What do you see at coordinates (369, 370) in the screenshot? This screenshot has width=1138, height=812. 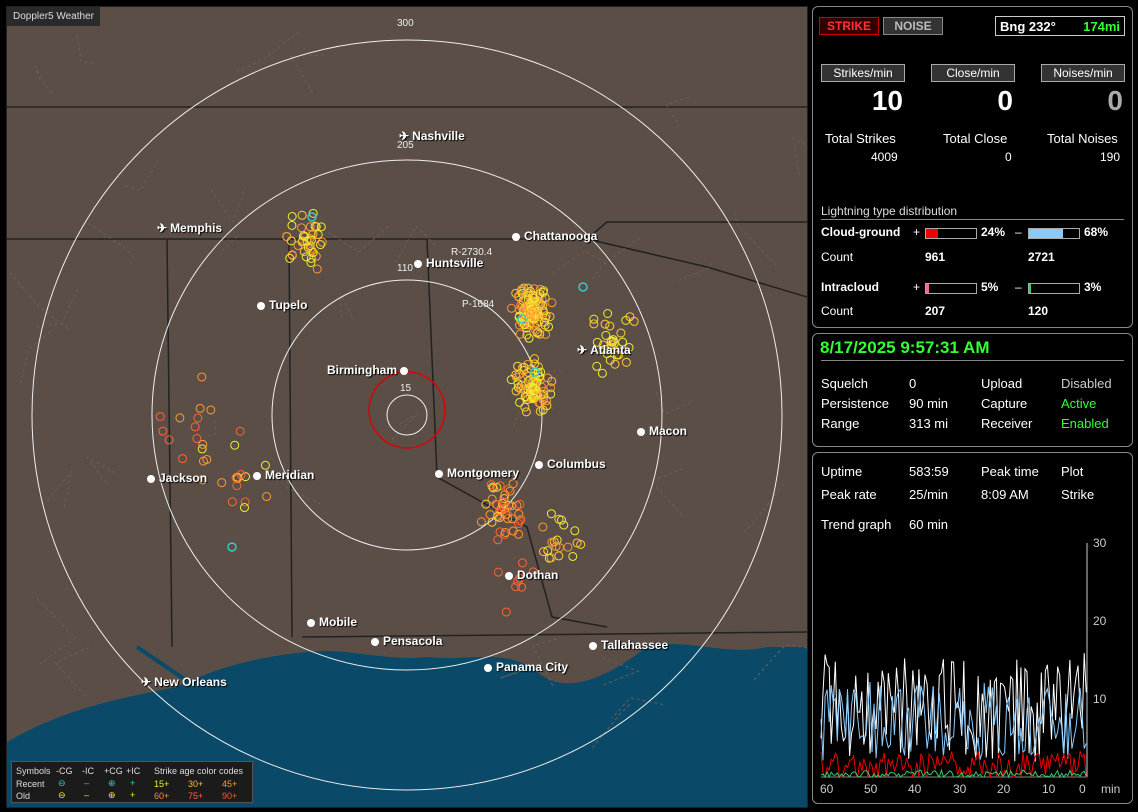 I see `city-birmingham: Birmingham` at bounding box center [369, 370].